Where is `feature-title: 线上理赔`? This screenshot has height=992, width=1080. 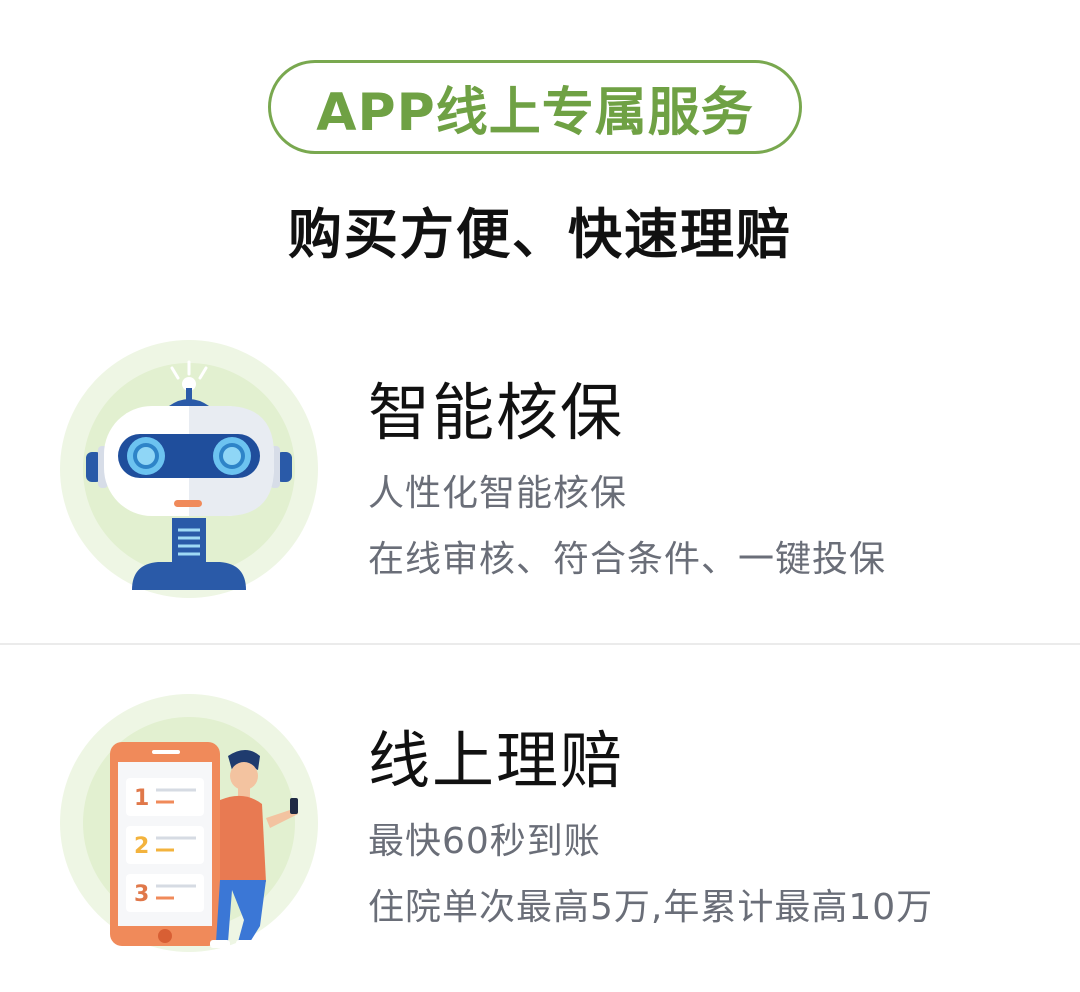
feature-title: 线上理赔 is located at coordinates (496, 760).